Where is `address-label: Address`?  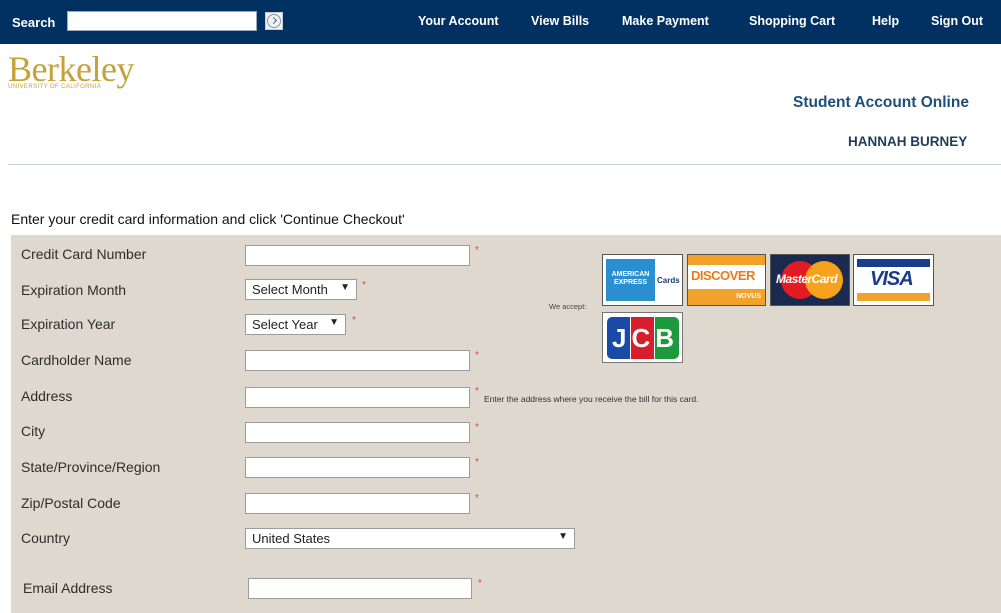
address-label: Address is located at coordinates (47, 396).